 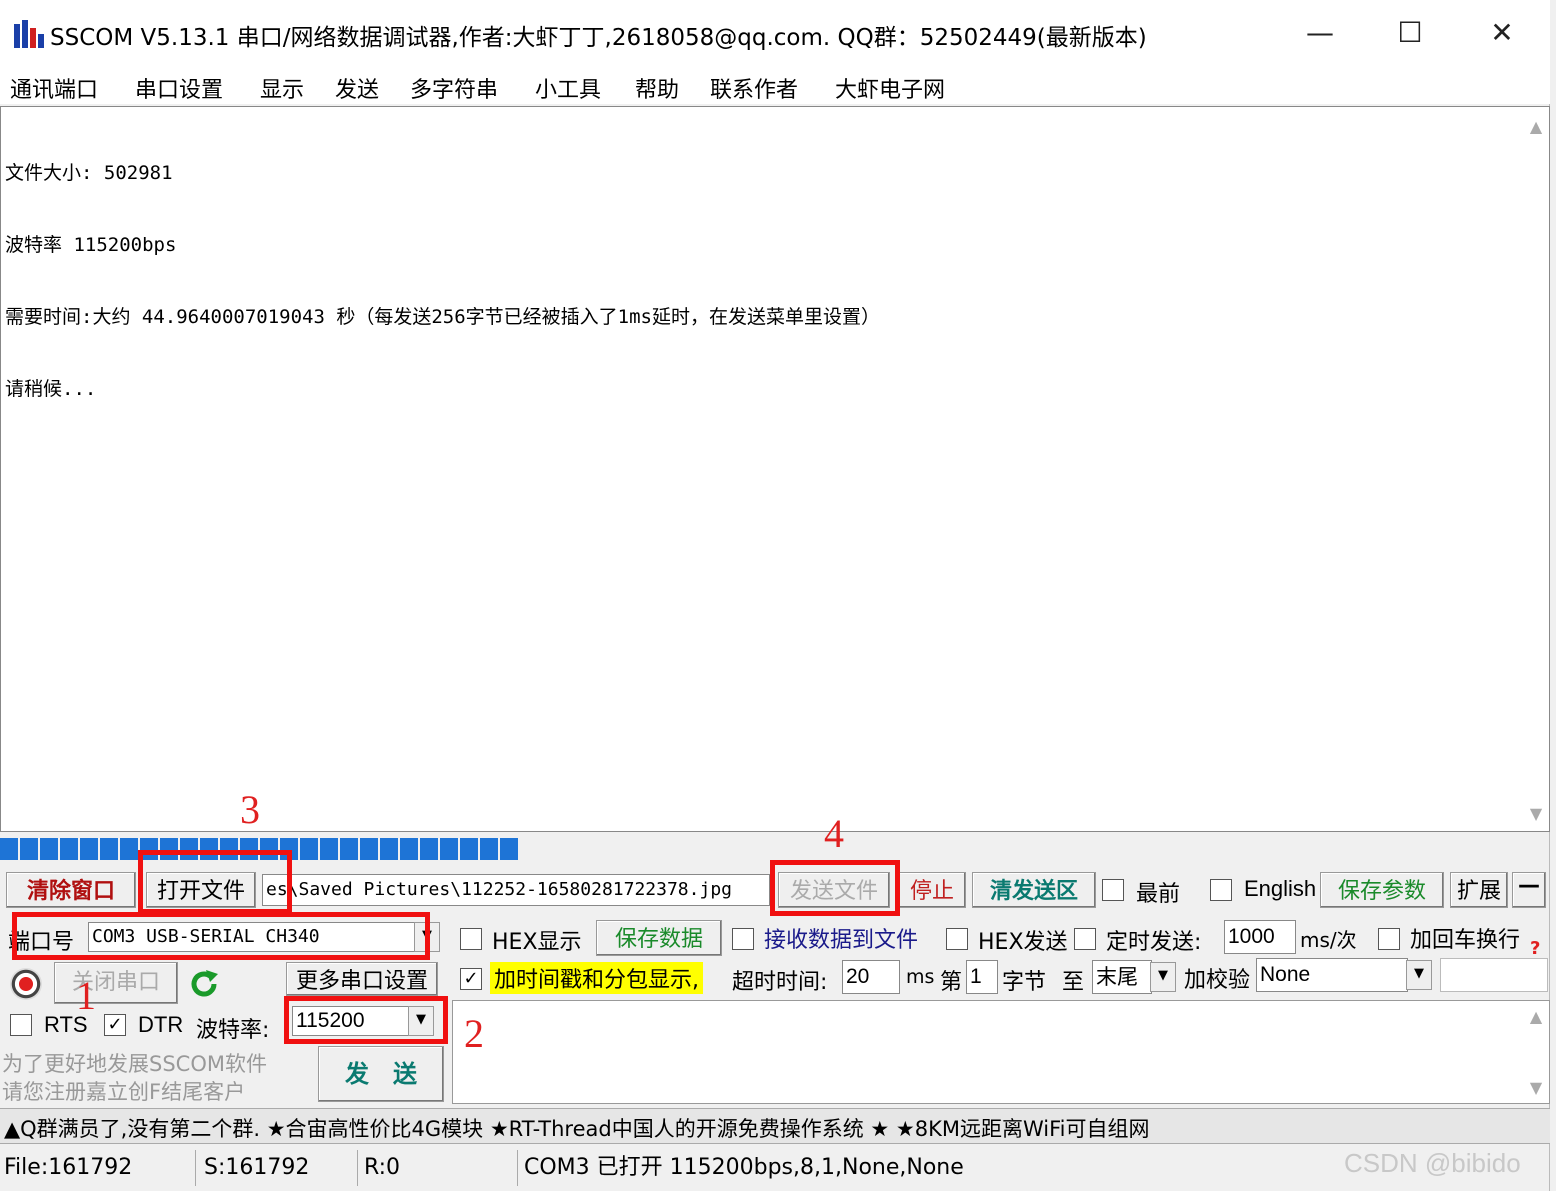 What do you see at coordinates (1494, 975) in the screenshot?
I see `checksum-result-field` at bounding box center [1494, 975].